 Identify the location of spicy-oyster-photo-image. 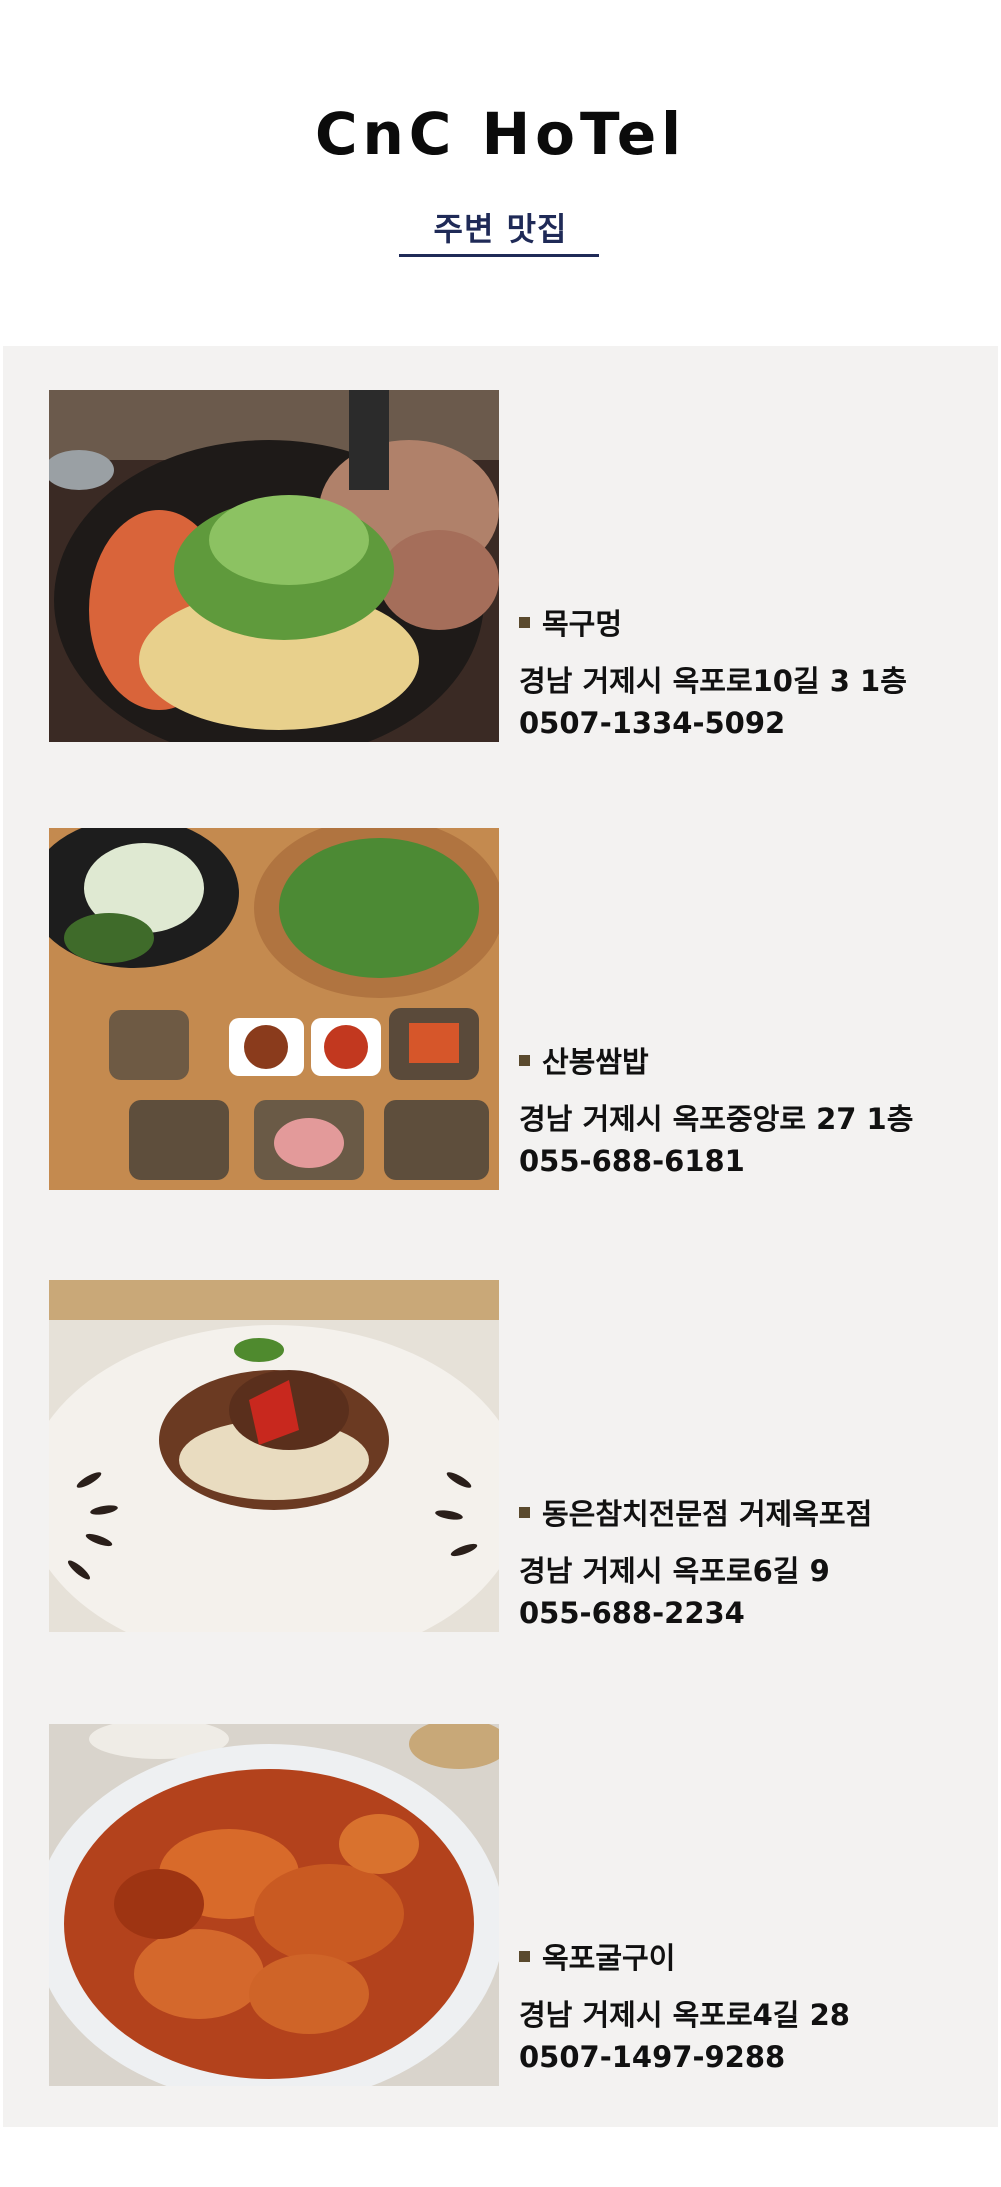
(274, 1905).